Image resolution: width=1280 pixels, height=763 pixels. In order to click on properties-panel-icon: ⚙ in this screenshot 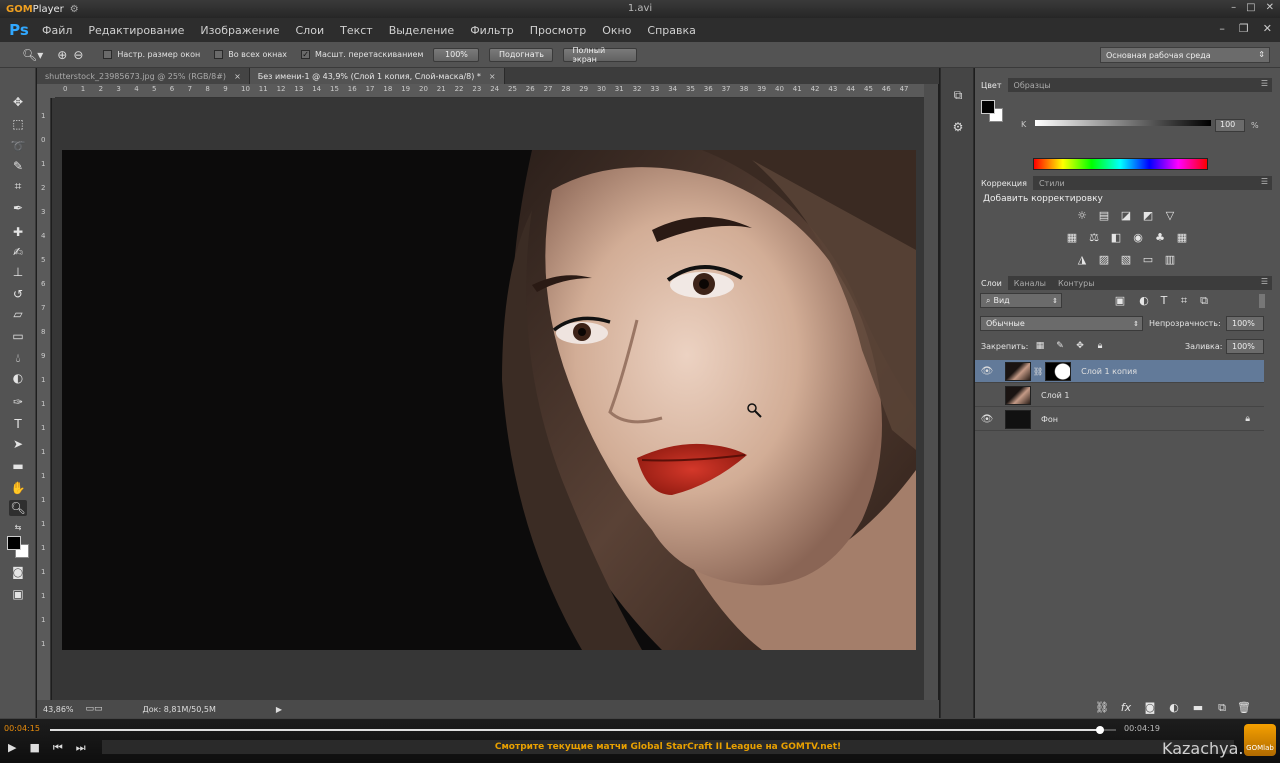, I will do `click(958, 128)`.